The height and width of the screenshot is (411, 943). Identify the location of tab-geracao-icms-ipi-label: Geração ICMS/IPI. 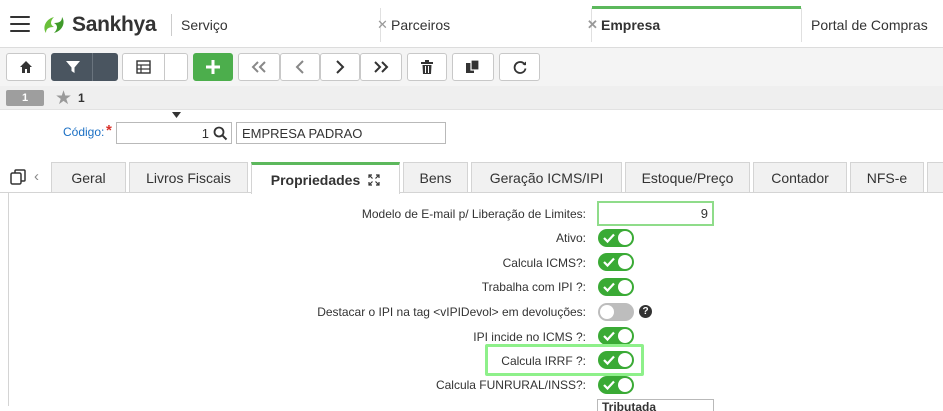
(546, 178).